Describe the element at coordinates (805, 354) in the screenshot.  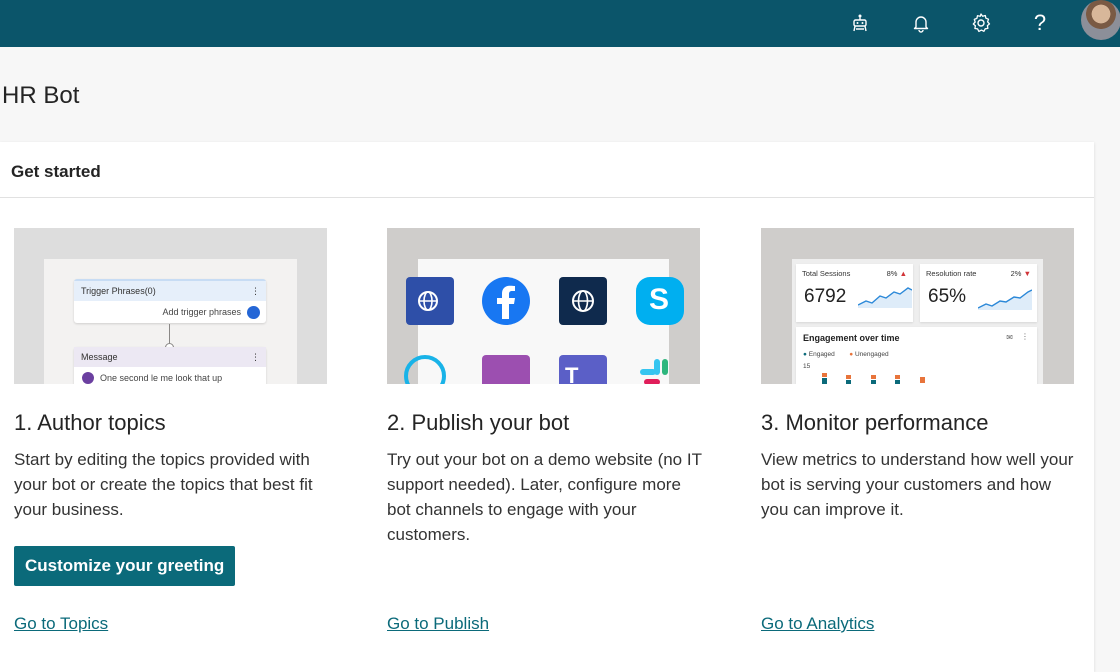
I see `legend-swatch-engaged: ●` at that location.